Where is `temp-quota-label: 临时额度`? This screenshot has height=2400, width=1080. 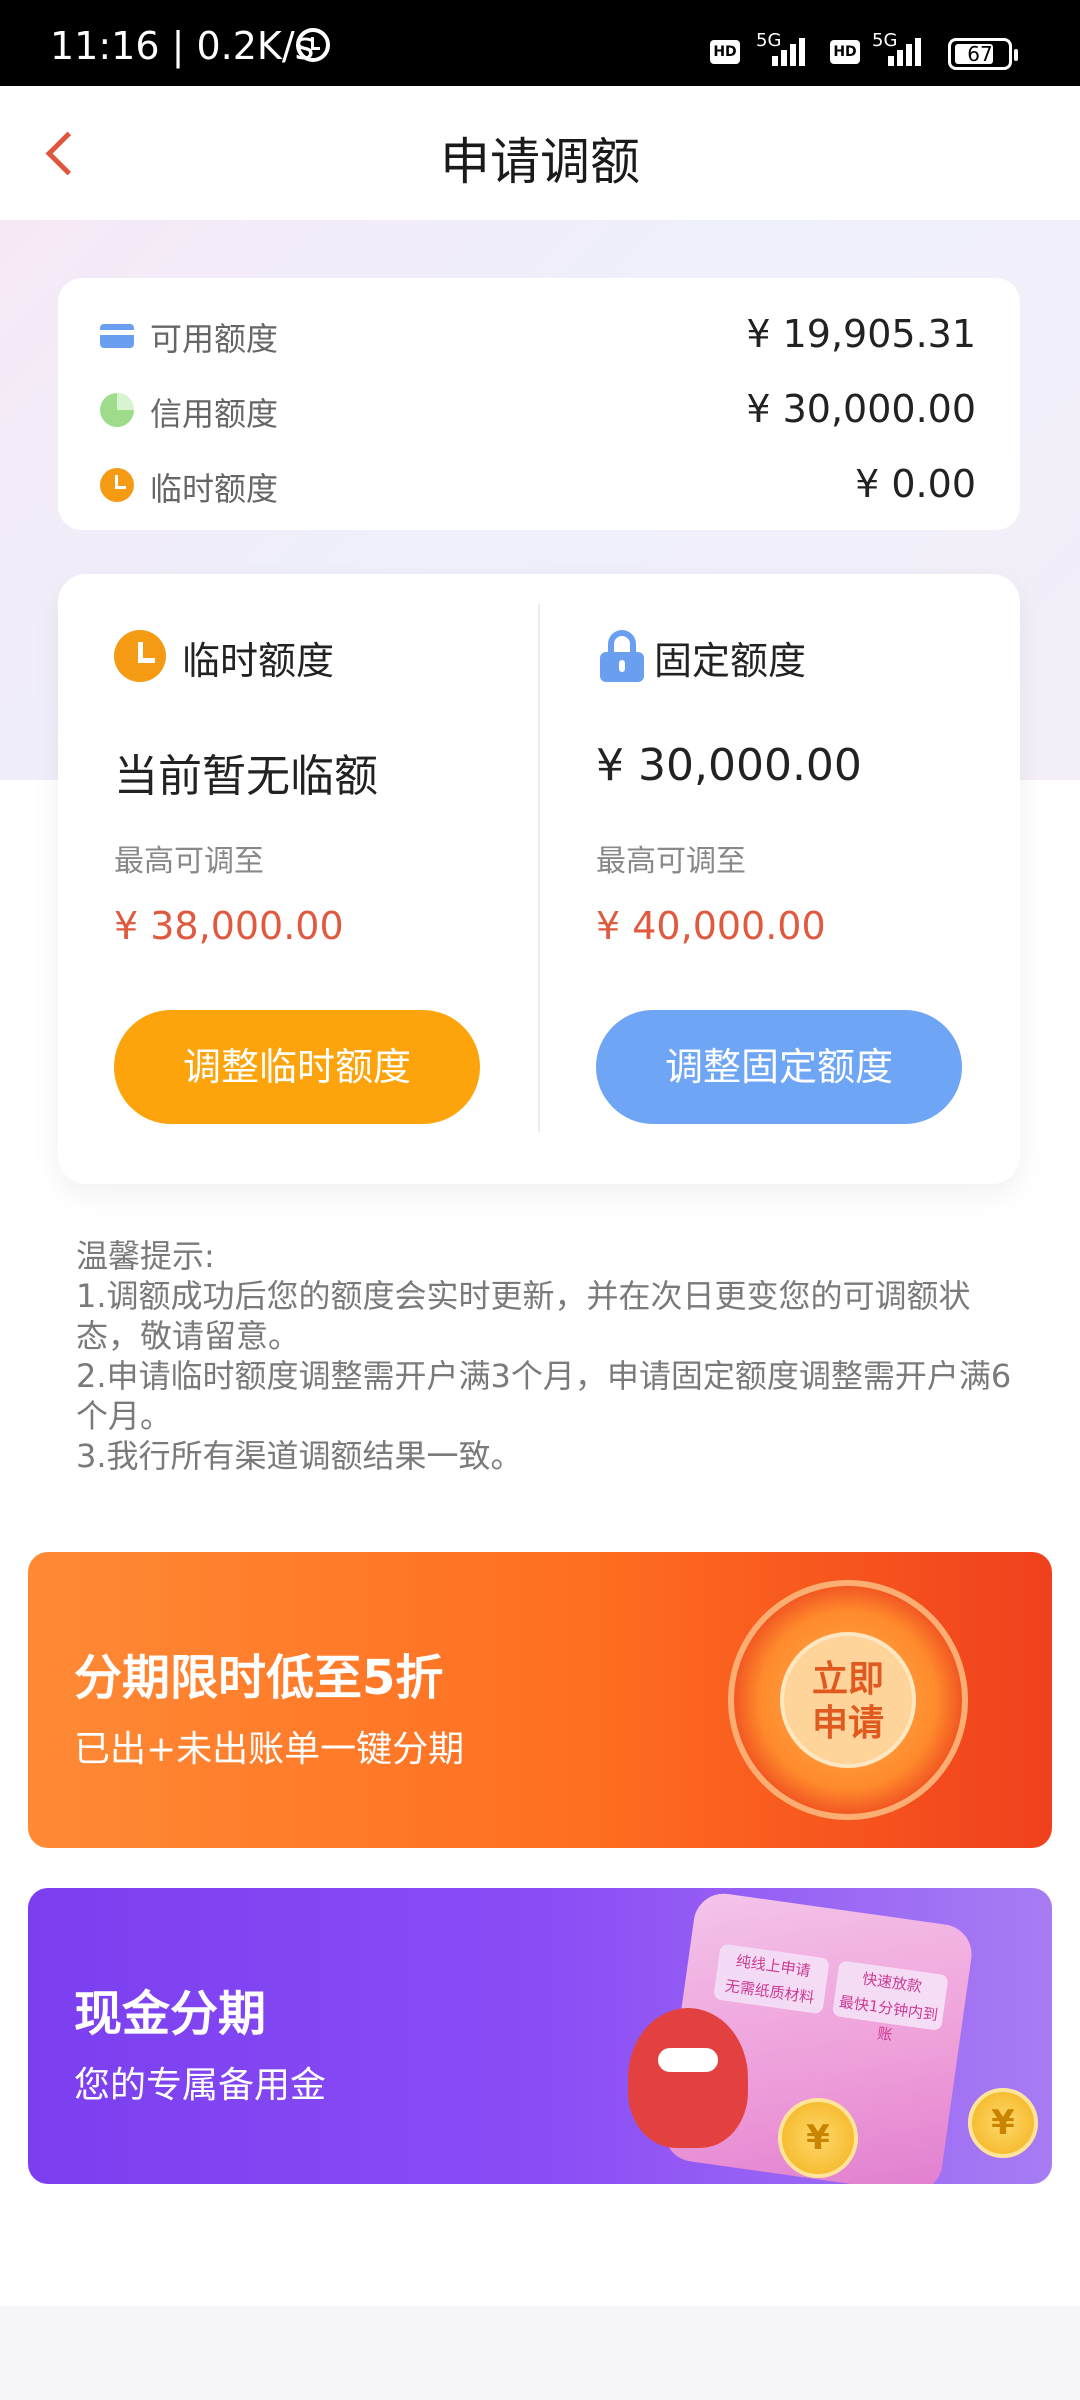
temp-quota-label: 临时额度 is located at coordinates (214, 489).